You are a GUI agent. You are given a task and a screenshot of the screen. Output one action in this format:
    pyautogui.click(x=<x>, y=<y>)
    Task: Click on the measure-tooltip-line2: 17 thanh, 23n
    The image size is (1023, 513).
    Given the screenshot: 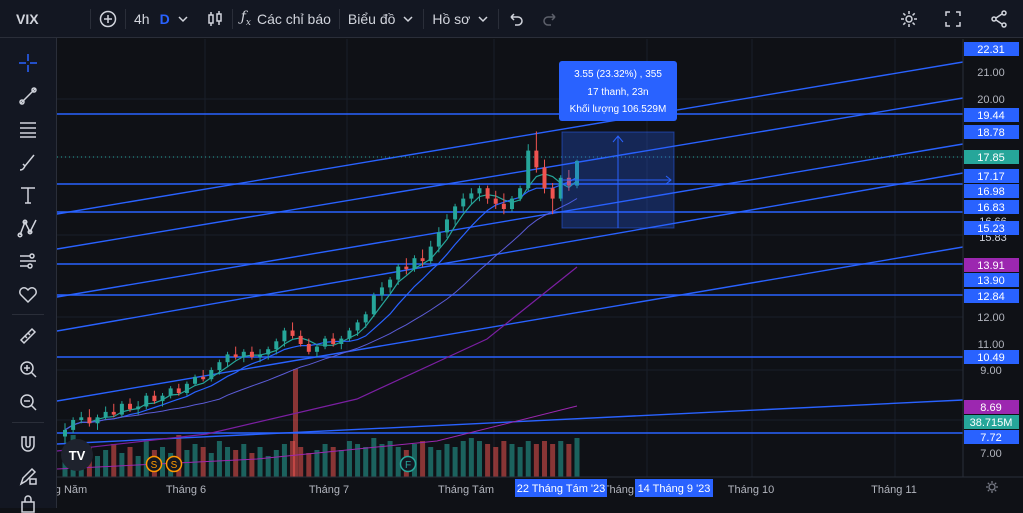 What is the action you would take?
    pyautogui.click(x=617, y=92)
    